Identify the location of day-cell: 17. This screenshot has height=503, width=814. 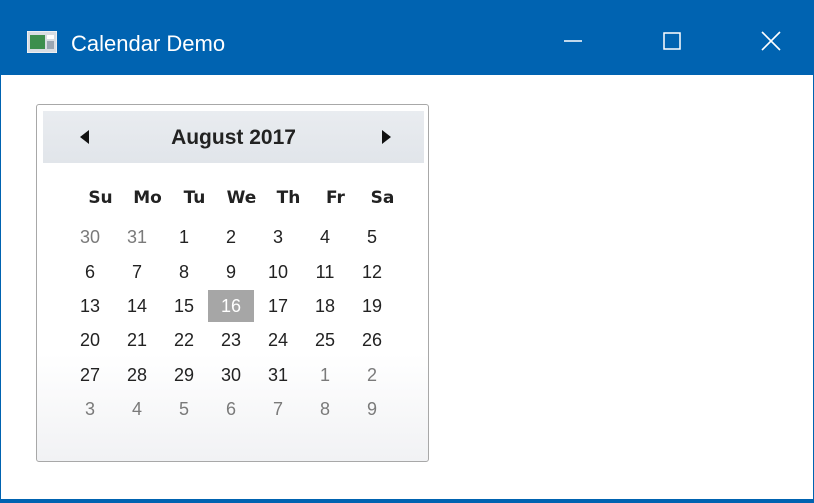
(278, 306).